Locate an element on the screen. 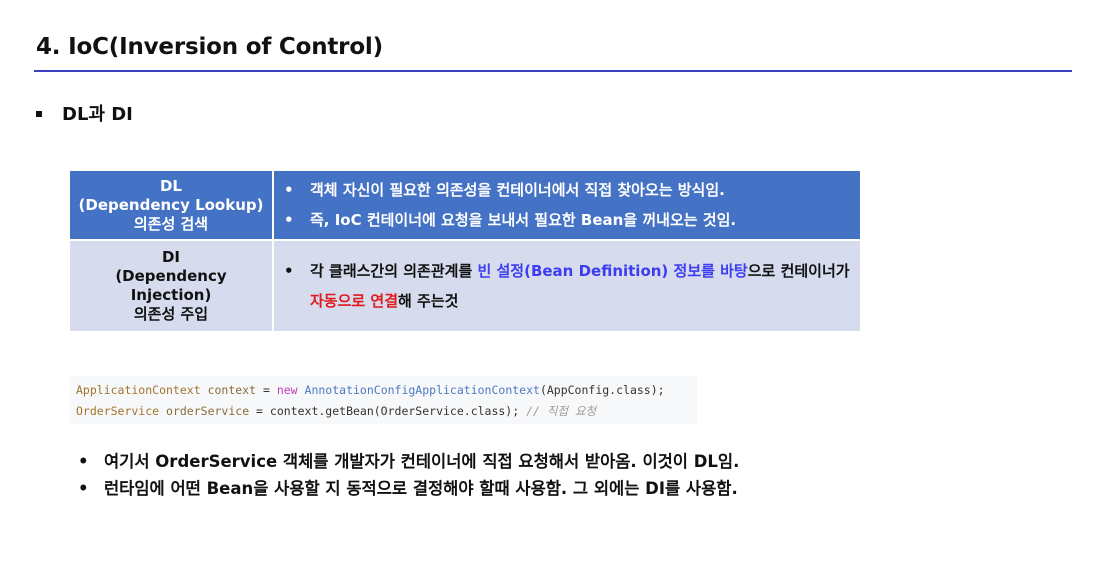 The height and width of the screenshot is (574, 1098). di-label-line: Injection) is located at coordinates (171, 295).